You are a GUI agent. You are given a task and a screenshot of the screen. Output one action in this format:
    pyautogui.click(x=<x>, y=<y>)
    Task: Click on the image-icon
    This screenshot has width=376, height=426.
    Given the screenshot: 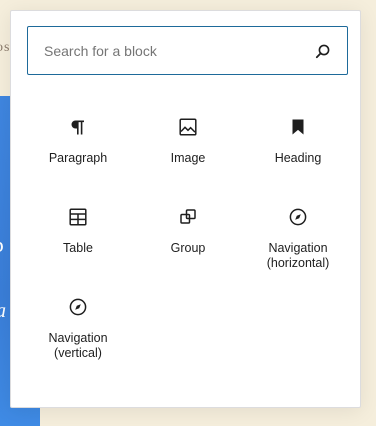 What is the action you would take?
    pyautogui.click(x=188, y=127)
    